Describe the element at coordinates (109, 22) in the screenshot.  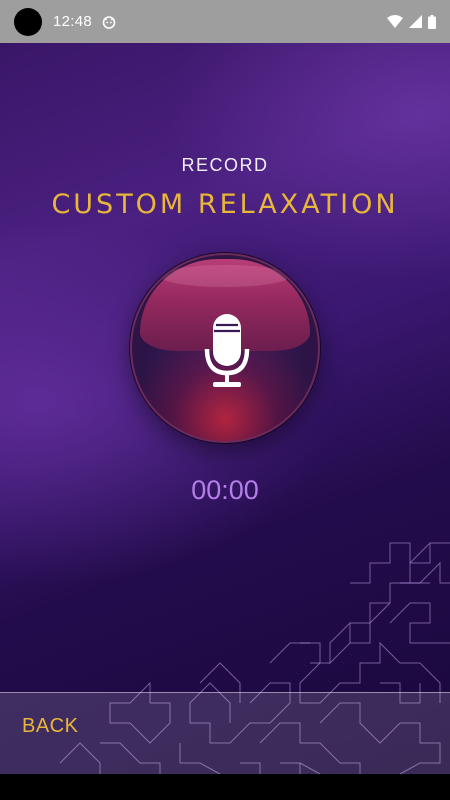
I see `app-notification-icon` at that location.